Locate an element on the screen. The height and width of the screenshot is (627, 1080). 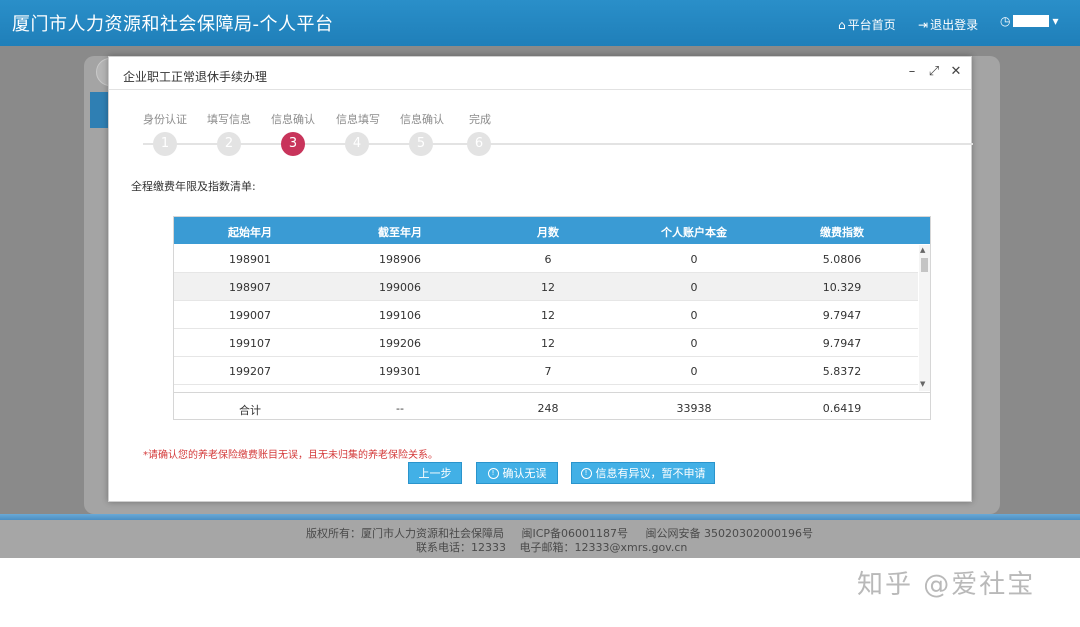
scroll-up-icon: ▲ is located at coordinates (922, 250).